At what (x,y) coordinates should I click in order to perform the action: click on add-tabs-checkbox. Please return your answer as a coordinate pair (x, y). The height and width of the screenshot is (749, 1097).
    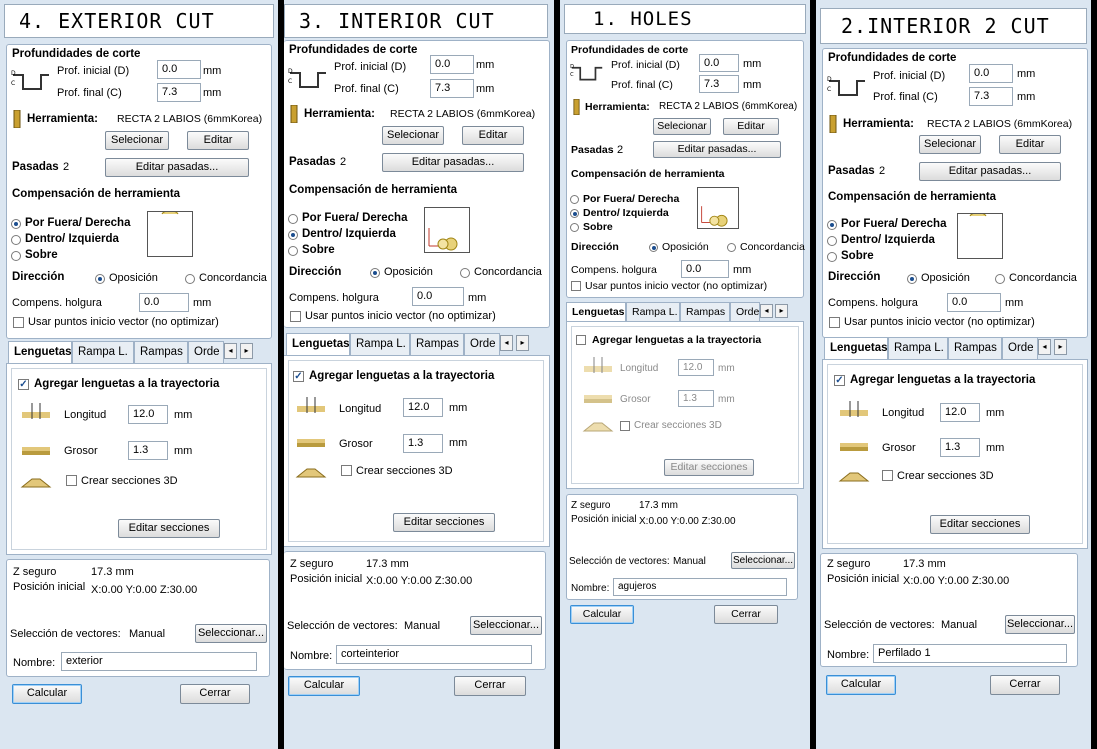
    Looking at the image, I should click on (581, 340).